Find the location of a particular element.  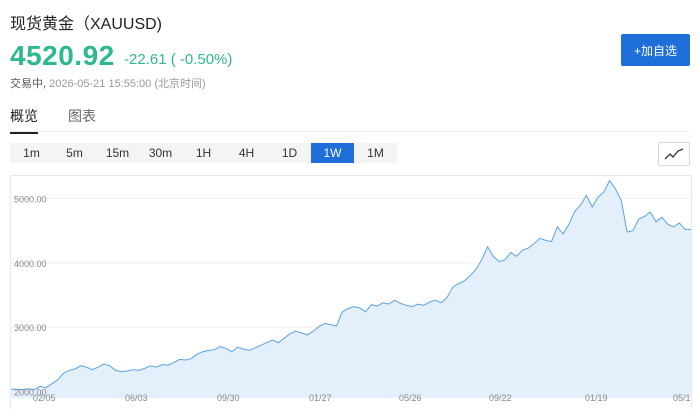

price-change: -22.61 ( -0.50%) is located at coordinates (178, 59).